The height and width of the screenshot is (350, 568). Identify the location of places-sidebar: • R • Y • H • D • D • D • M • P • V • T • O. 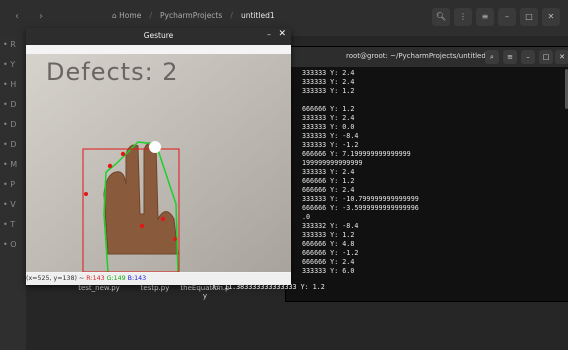
(13, 193).